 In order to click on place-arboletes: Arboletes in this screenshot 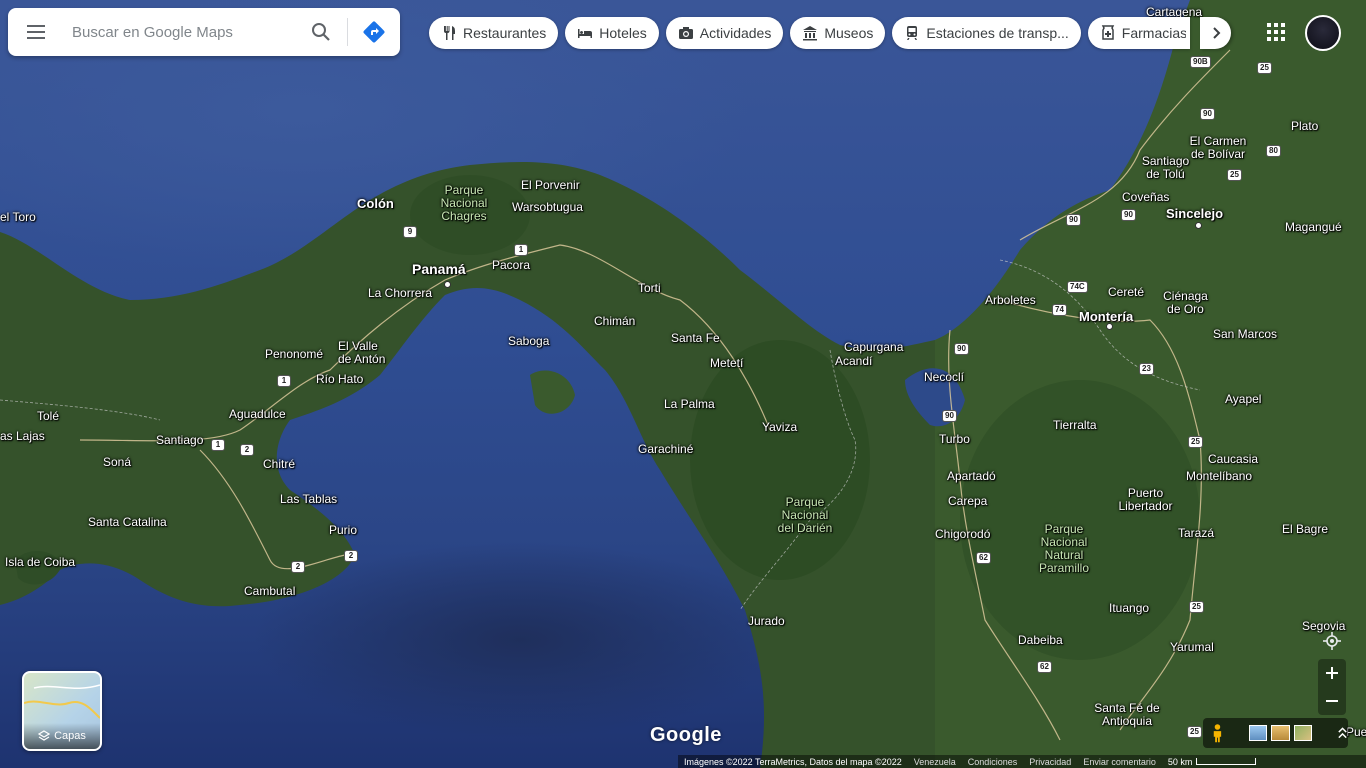, I will do `click(1010, 300)`.